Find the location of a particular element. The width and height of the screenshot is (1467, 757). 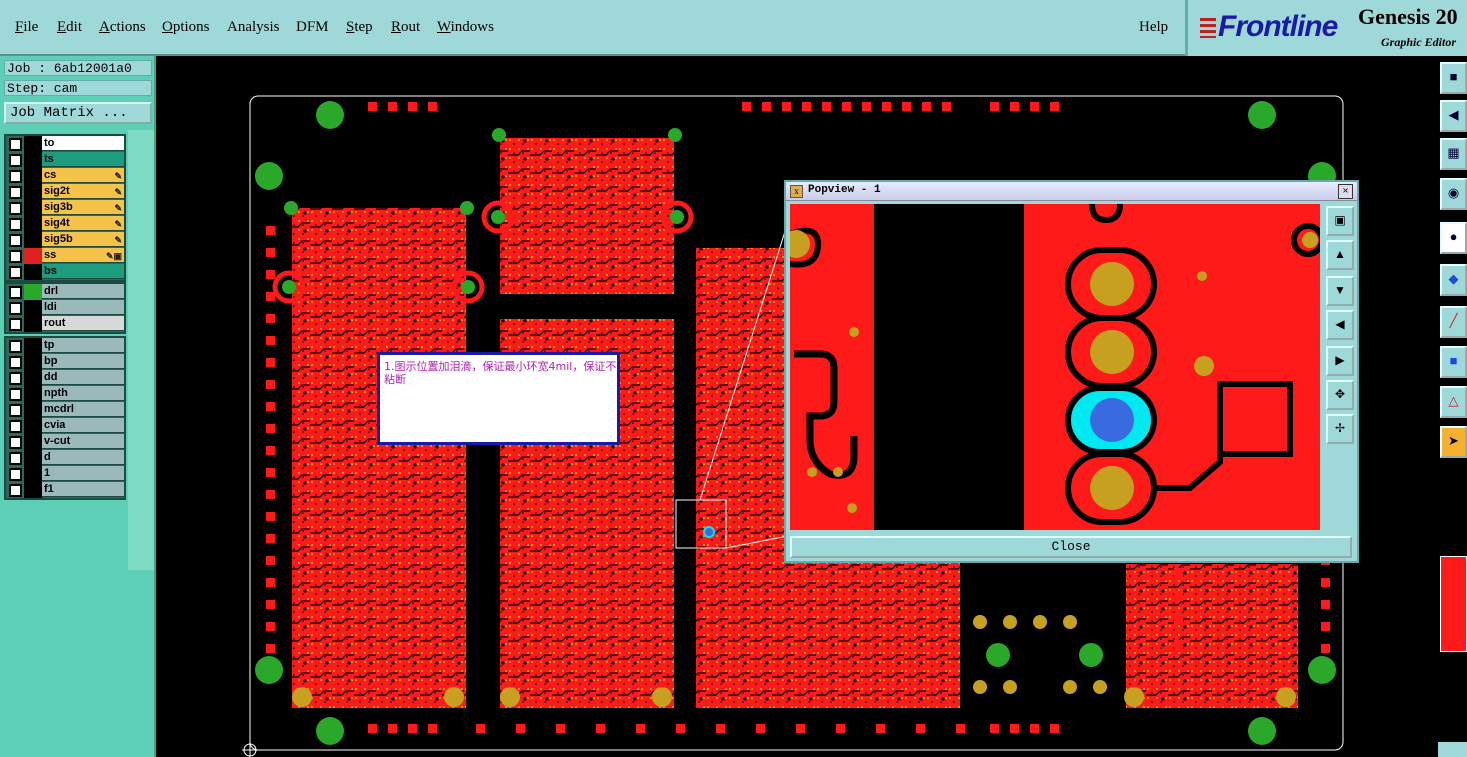

menu-analysis: Analysis is located at coordinates (253, 27).